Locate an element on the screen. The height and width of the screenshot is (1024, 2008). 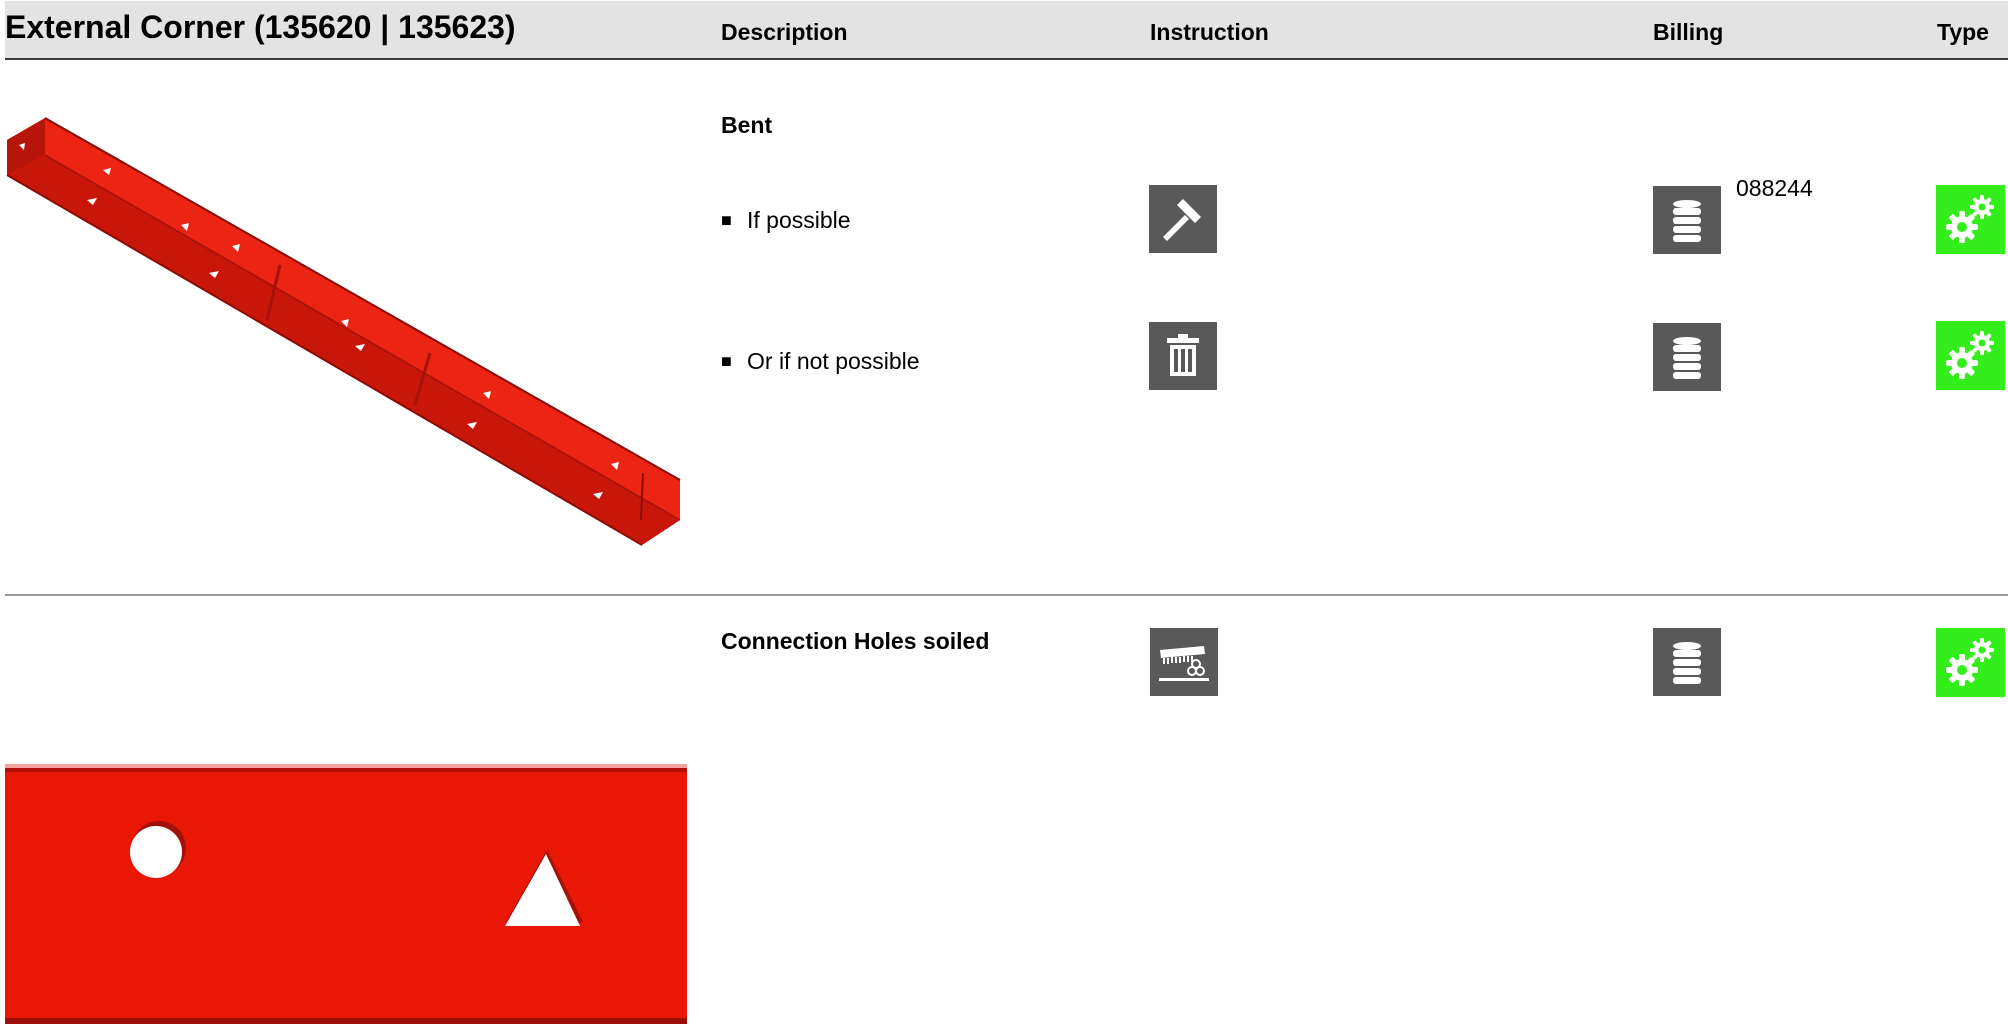
section-divider is located at coordinates (1006, 595).